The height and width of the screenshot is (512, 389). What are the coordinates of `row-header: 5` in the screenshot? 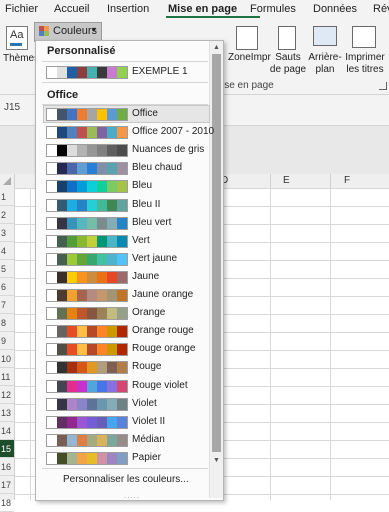 It's located at (7, 269).